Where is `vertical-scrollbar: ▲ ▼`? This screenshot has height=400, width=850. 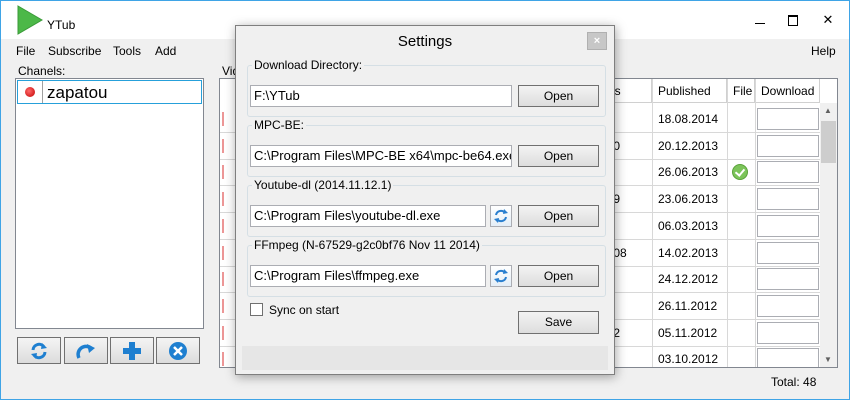 vertical-scrollbar: ▲ ▼ is located at coordinates (828, 235).